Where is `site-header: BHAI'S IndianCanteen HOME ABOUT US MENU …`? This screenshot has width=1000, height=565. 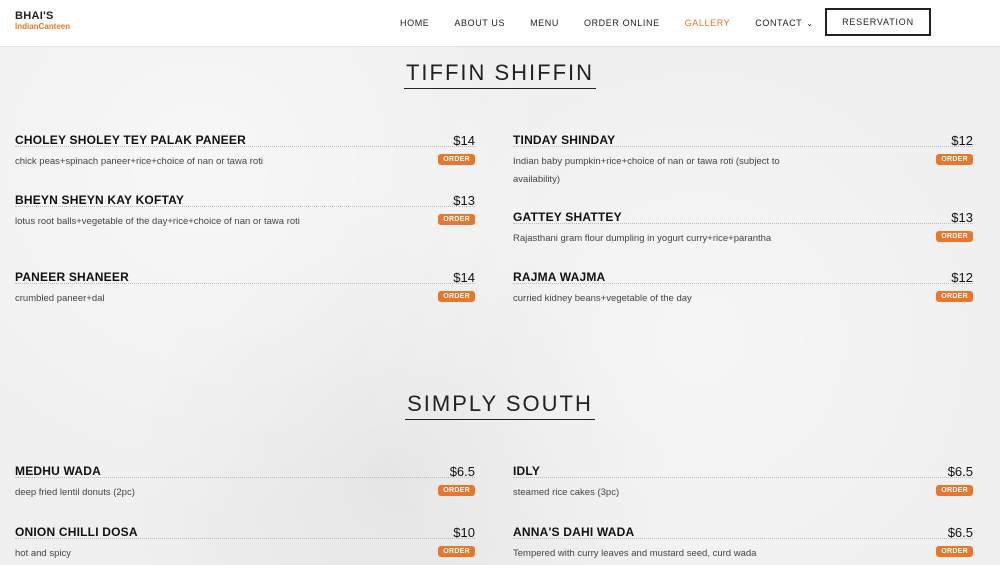 site-header: BHAI'S IndianCanteen HOME ABOUT US MENU … is located at coordinates (500, 23).